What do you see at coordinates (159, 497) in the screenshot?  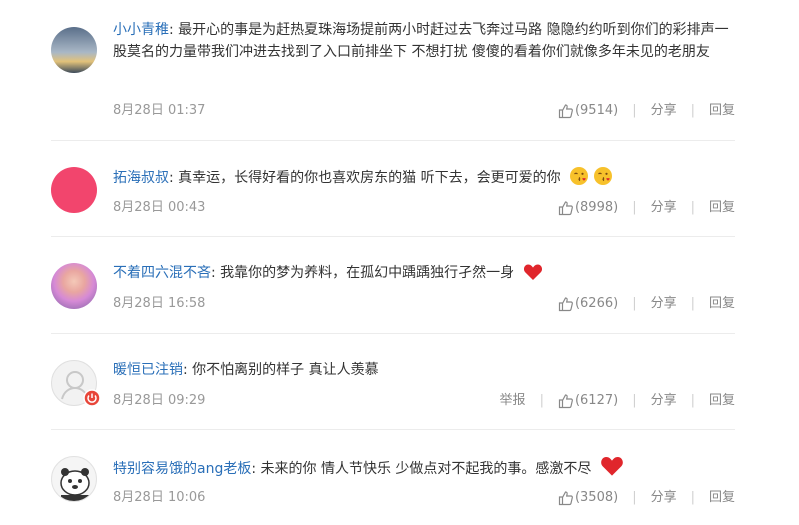 I see `comment-time: 8月28日 10:06` at bounding box center [159, 497].